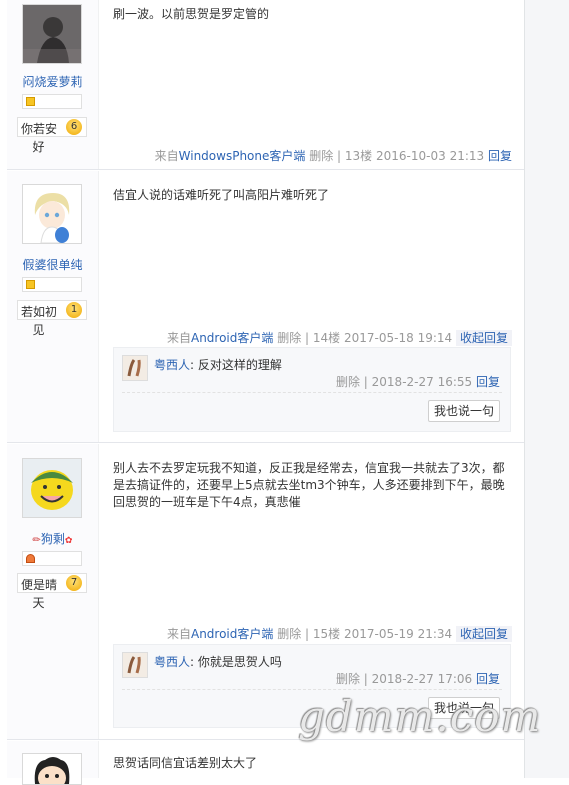  Describe the element at coordinates (242, 156) in the screenshot. I see `client-link: WindowsPhone客户端` at that location.